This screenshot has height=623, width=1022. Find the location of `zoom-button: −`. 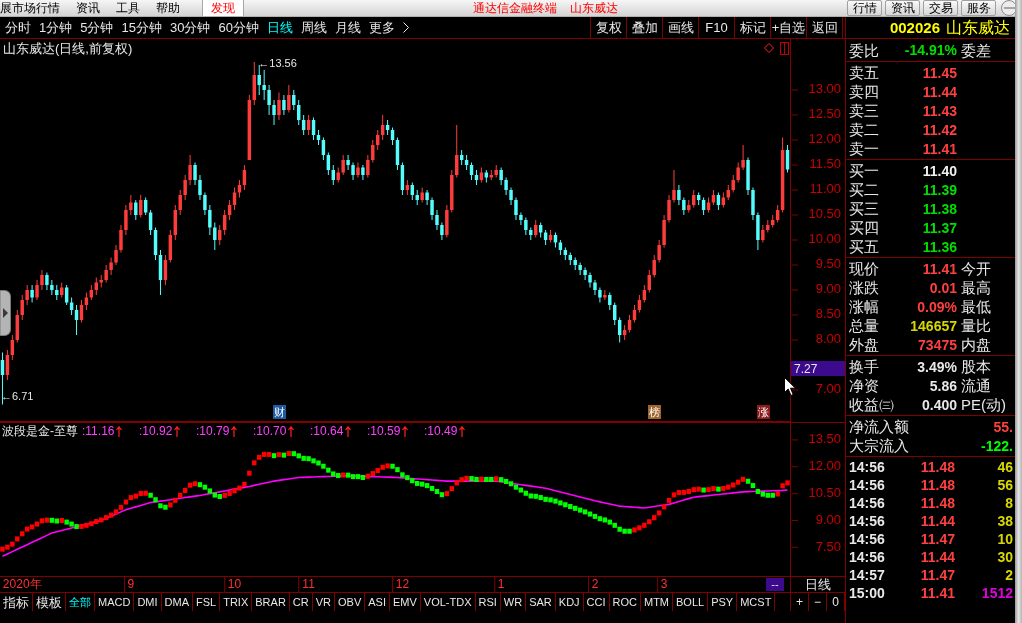

zoom-button: − is located at coordinates (818, 602).